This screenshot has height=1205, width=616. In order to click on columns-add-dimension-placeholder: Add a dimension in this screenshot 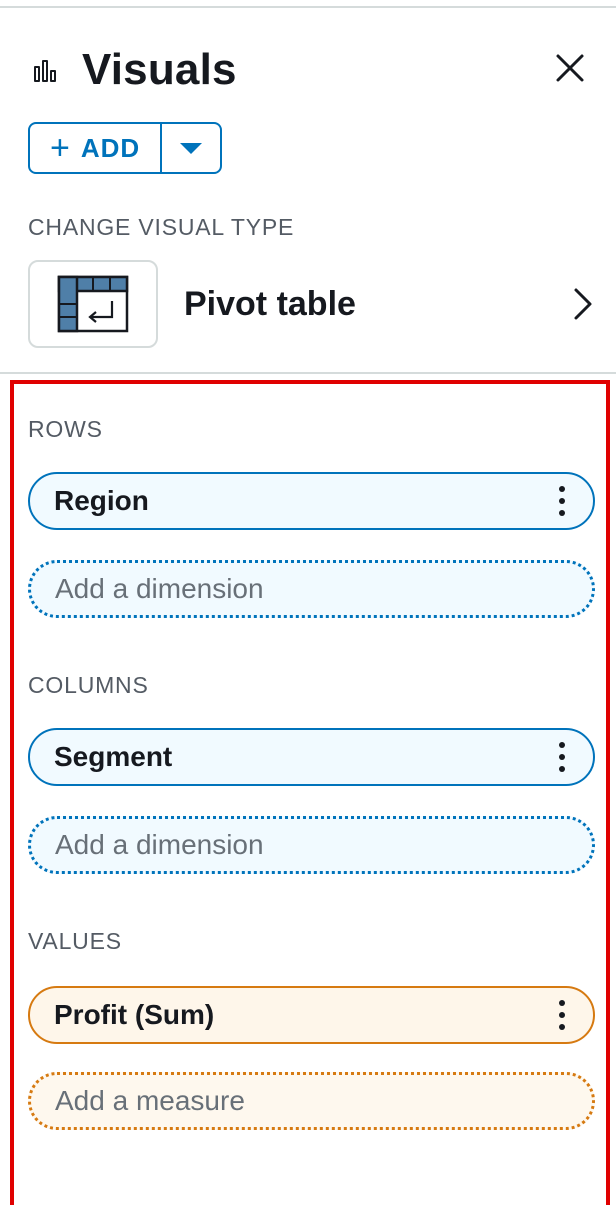, I will do `click(159, 844)`.